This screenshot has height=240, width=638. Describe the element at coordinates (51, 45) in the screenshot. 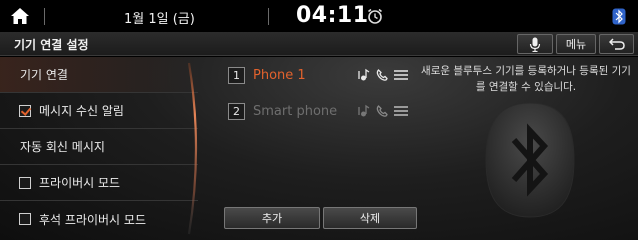

I see `page-title: 기기 연결 설정` at that location.